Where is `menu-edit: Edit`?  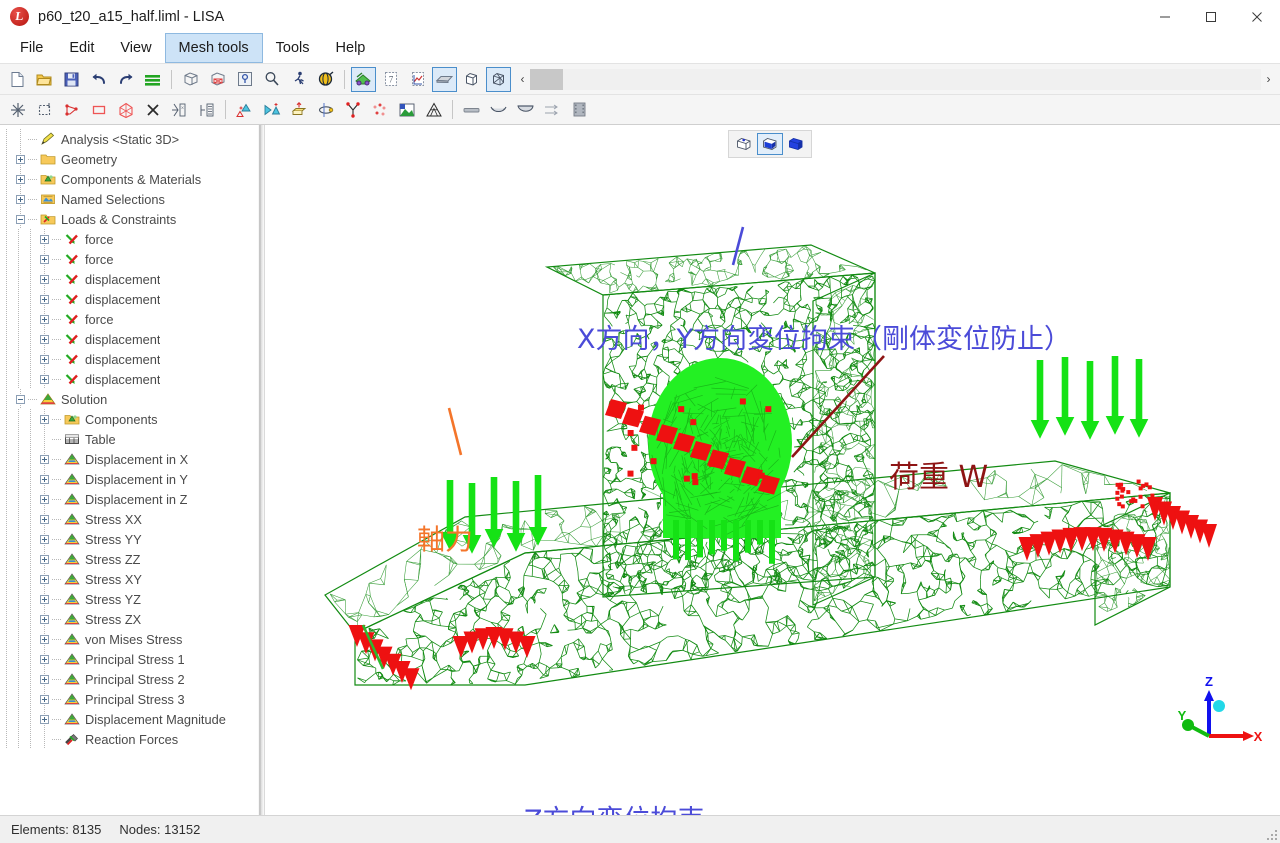 menu-edit: Edit is located at coordinates (81, 48).